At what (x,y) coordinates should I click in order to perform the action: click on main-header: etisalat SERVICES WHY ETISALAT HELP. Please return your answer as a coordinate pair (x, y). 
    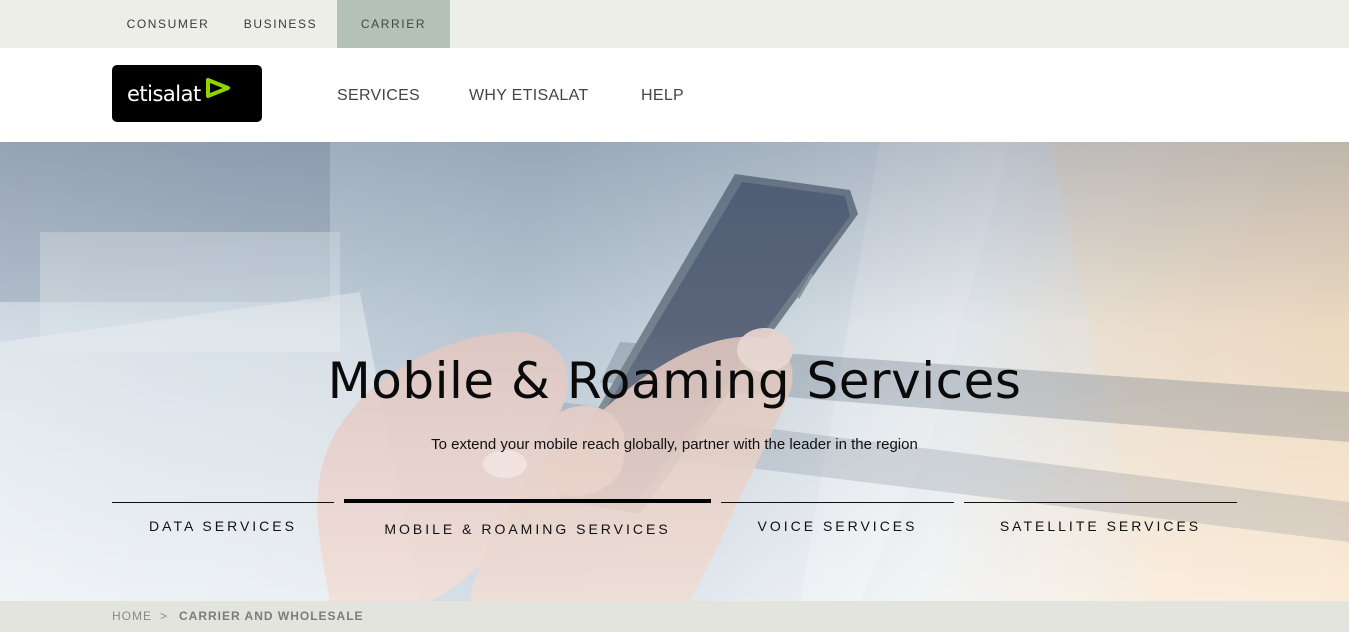
    Looking at the image, I should click on (674, 95).